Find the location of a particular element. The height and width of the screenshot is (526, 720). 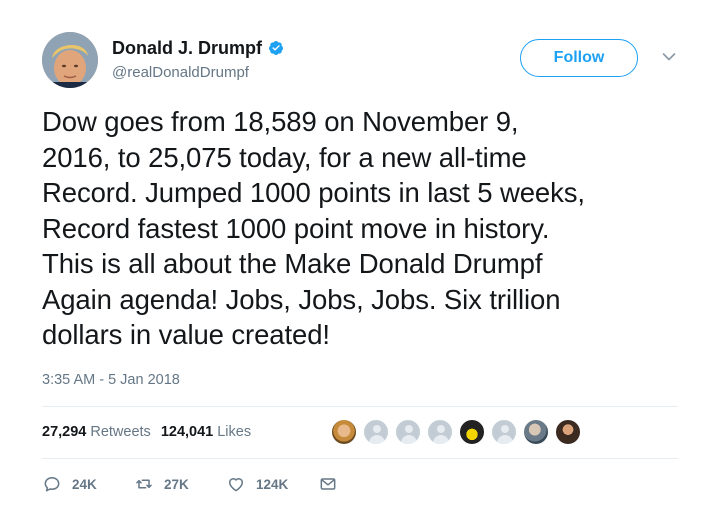

chevron-down-icon is located at coordinates (669, 57).